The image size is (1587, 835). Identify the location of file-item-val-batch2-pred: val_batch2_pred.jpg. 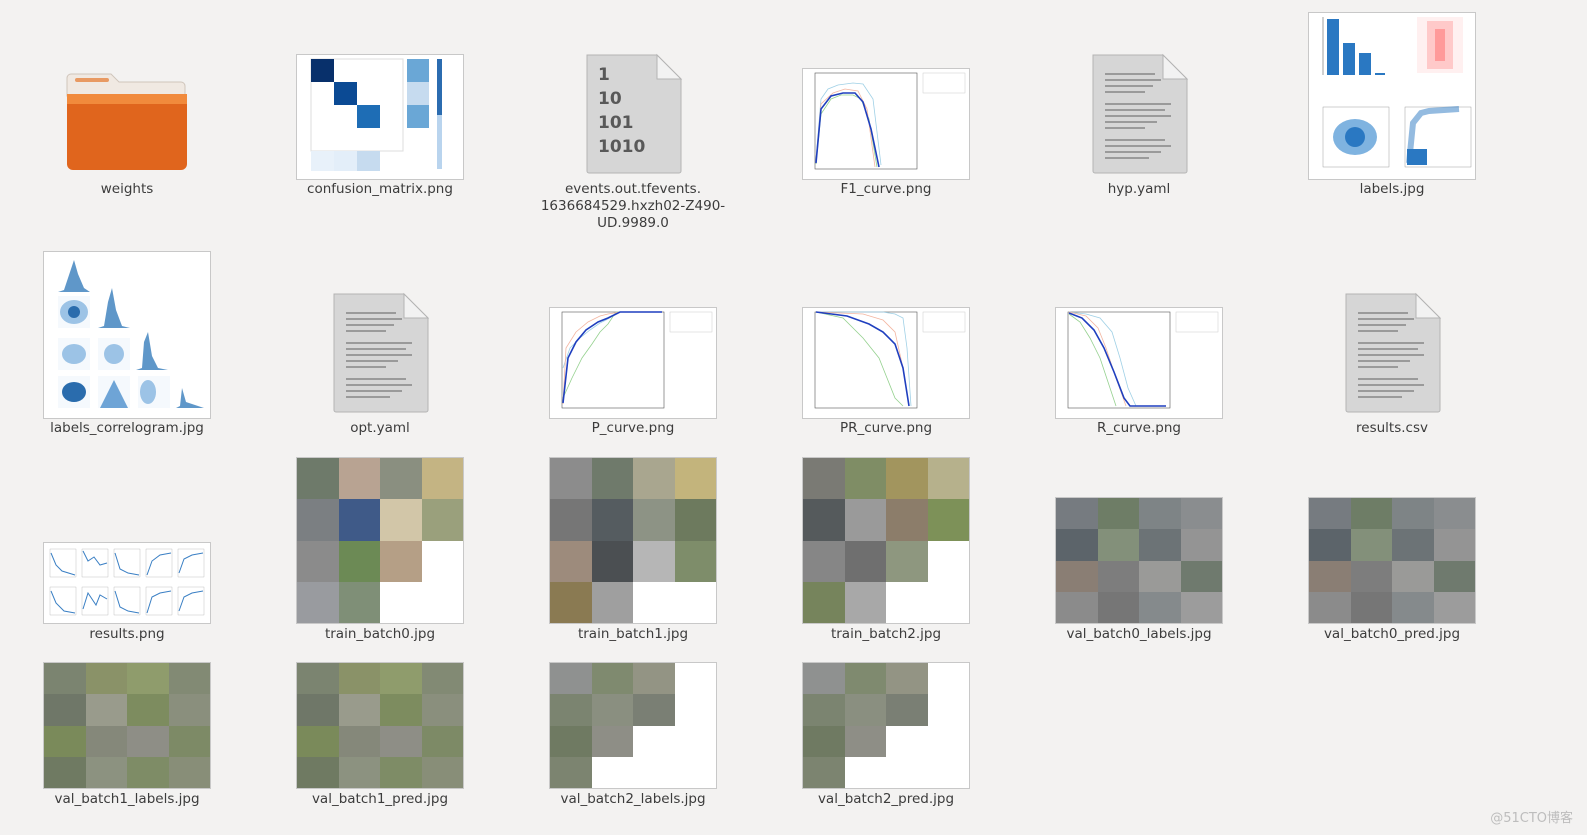
(886, 740).